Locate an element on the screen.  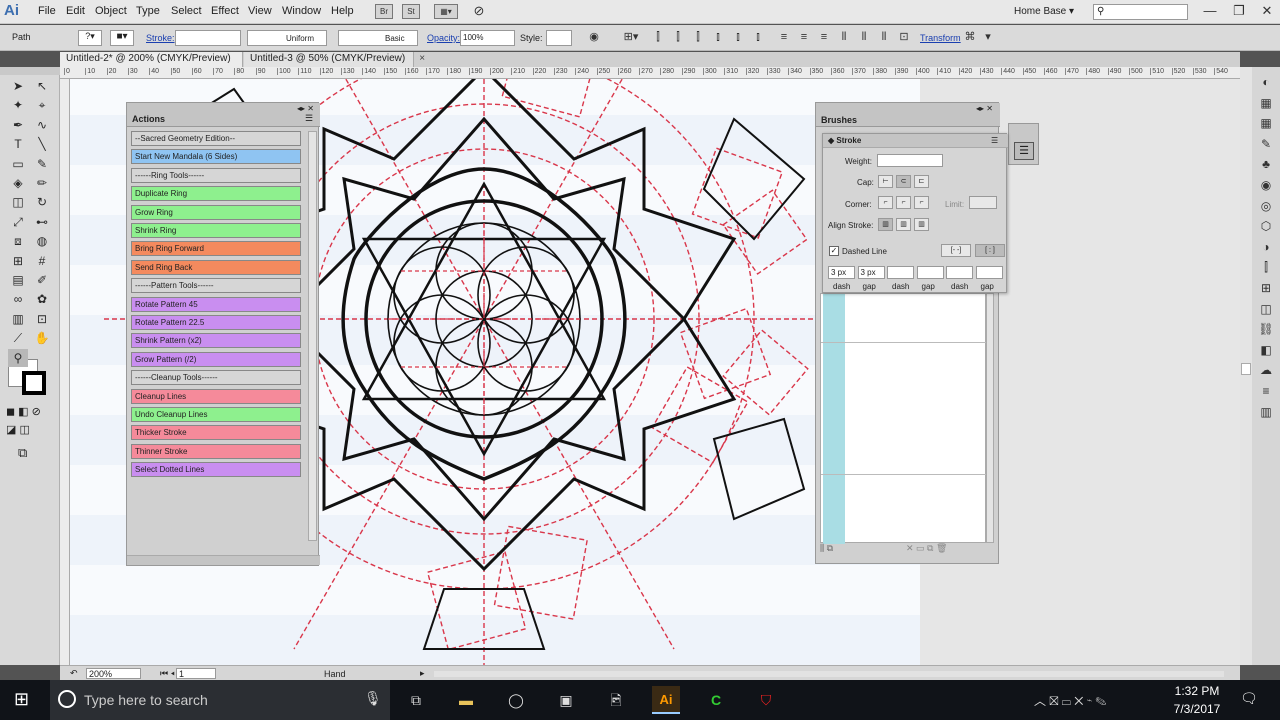
brushes-panel-icon: ✎ is located at coordinates (1266, 145).